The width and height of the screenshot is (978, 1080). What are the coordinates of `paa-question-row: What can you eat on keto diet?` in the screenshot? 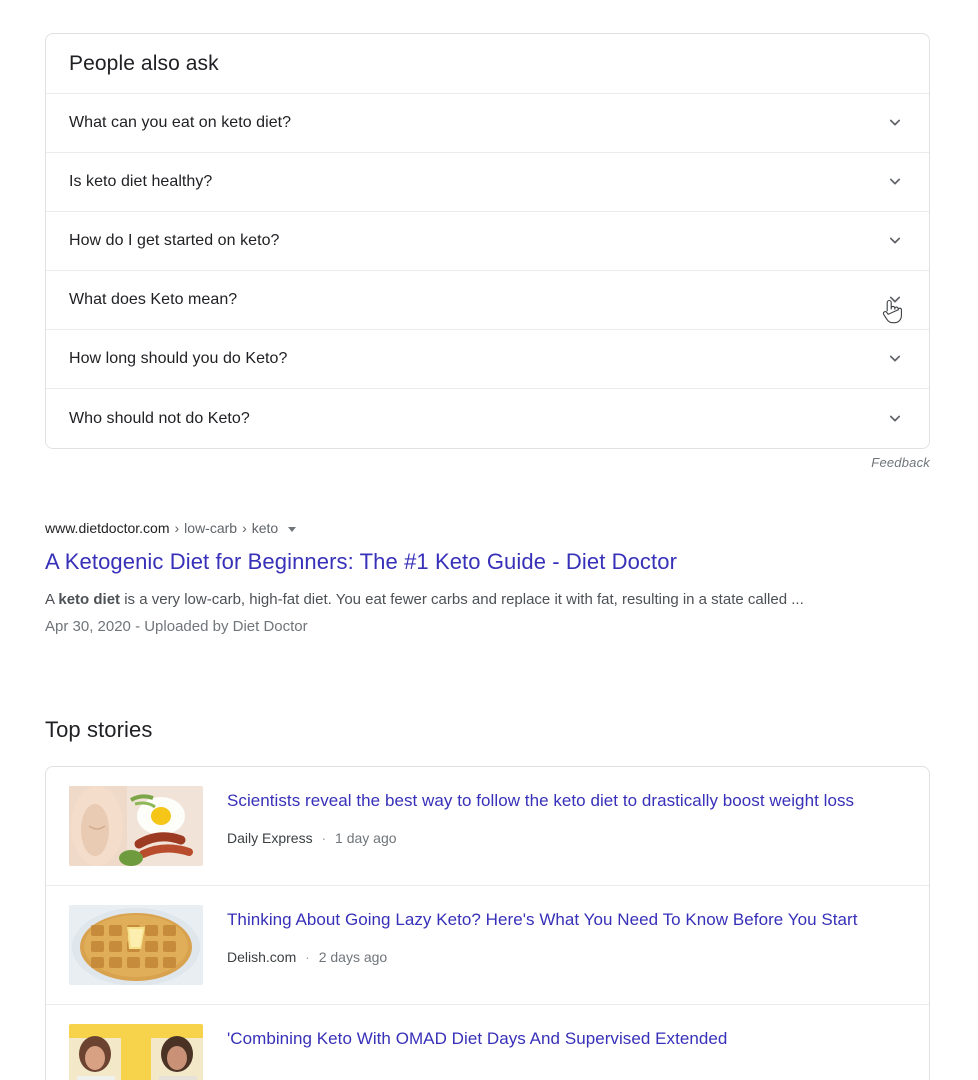 It's located at (487, 123).